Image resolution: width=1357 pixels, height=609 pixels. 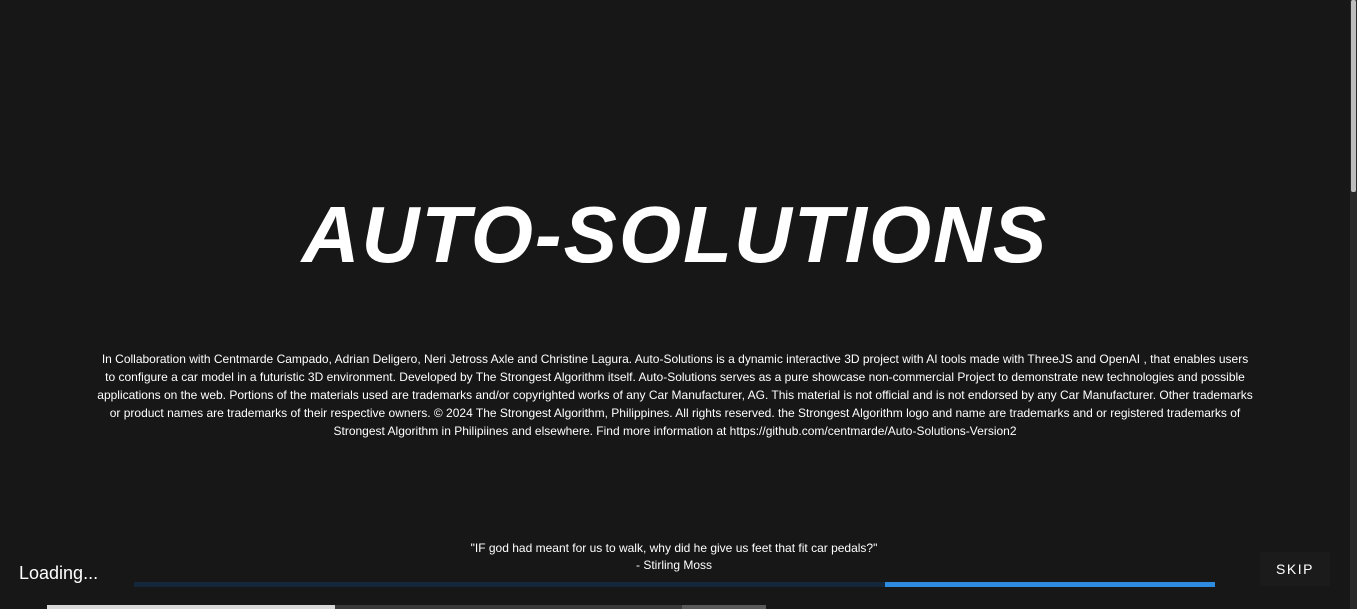 I want to click on brand-title: AUTO-SOLUTIONS, so click(x=675, y=234).